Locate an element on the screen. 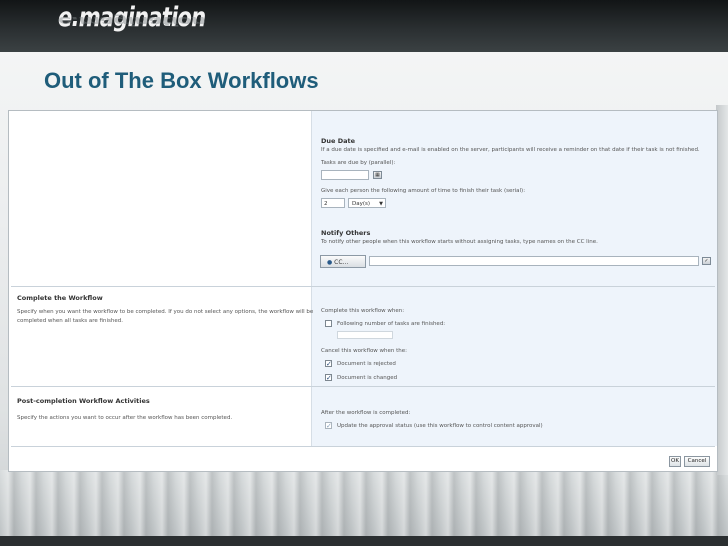 The height and width of the screenshot is (546, 728). document-rejected-label: Document is rejected is located at coordinates (366, 364).